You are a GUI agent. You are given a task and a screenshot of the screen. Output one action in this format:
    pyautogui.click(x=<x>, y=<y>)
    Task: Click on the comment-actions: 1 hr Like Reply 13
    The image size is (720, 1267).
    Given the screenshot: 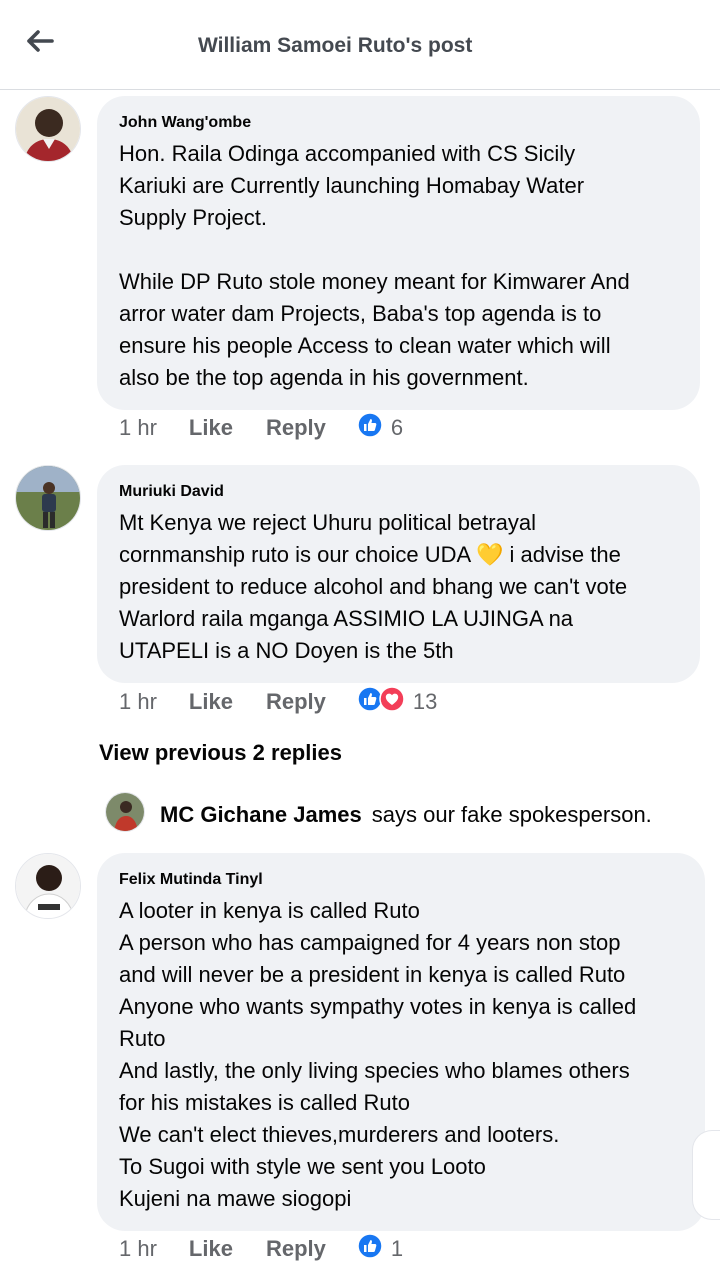 What is the action you would take?
    pyautogui.click(x=278, y=702)
    